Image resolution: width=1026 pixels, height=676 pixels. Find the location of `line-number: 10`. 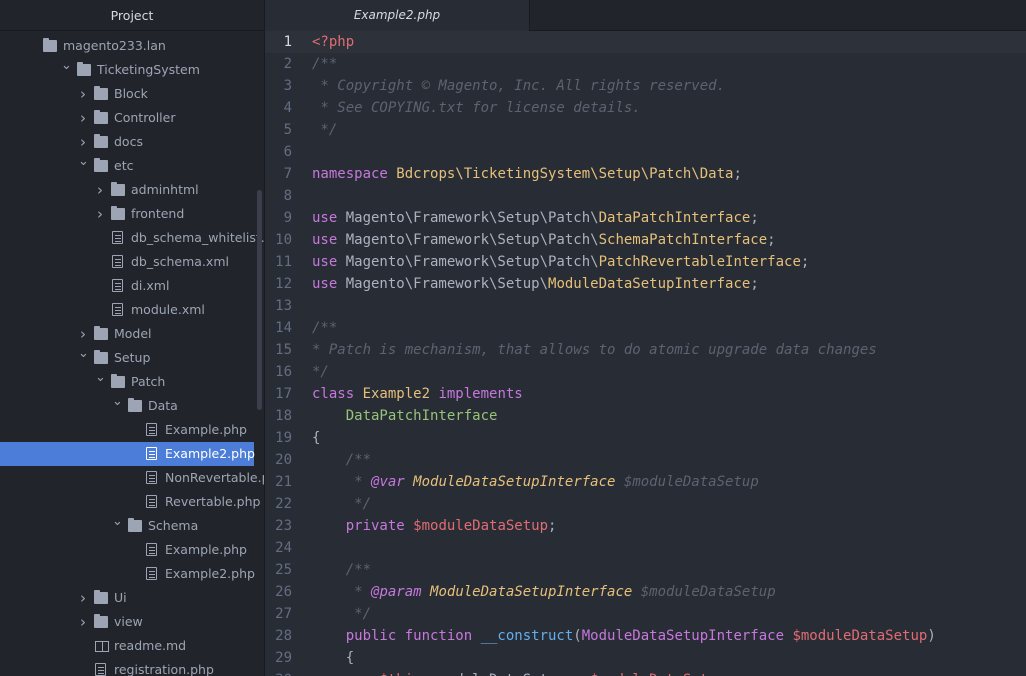

line-number: 10 is located at coordinates (283, 240).